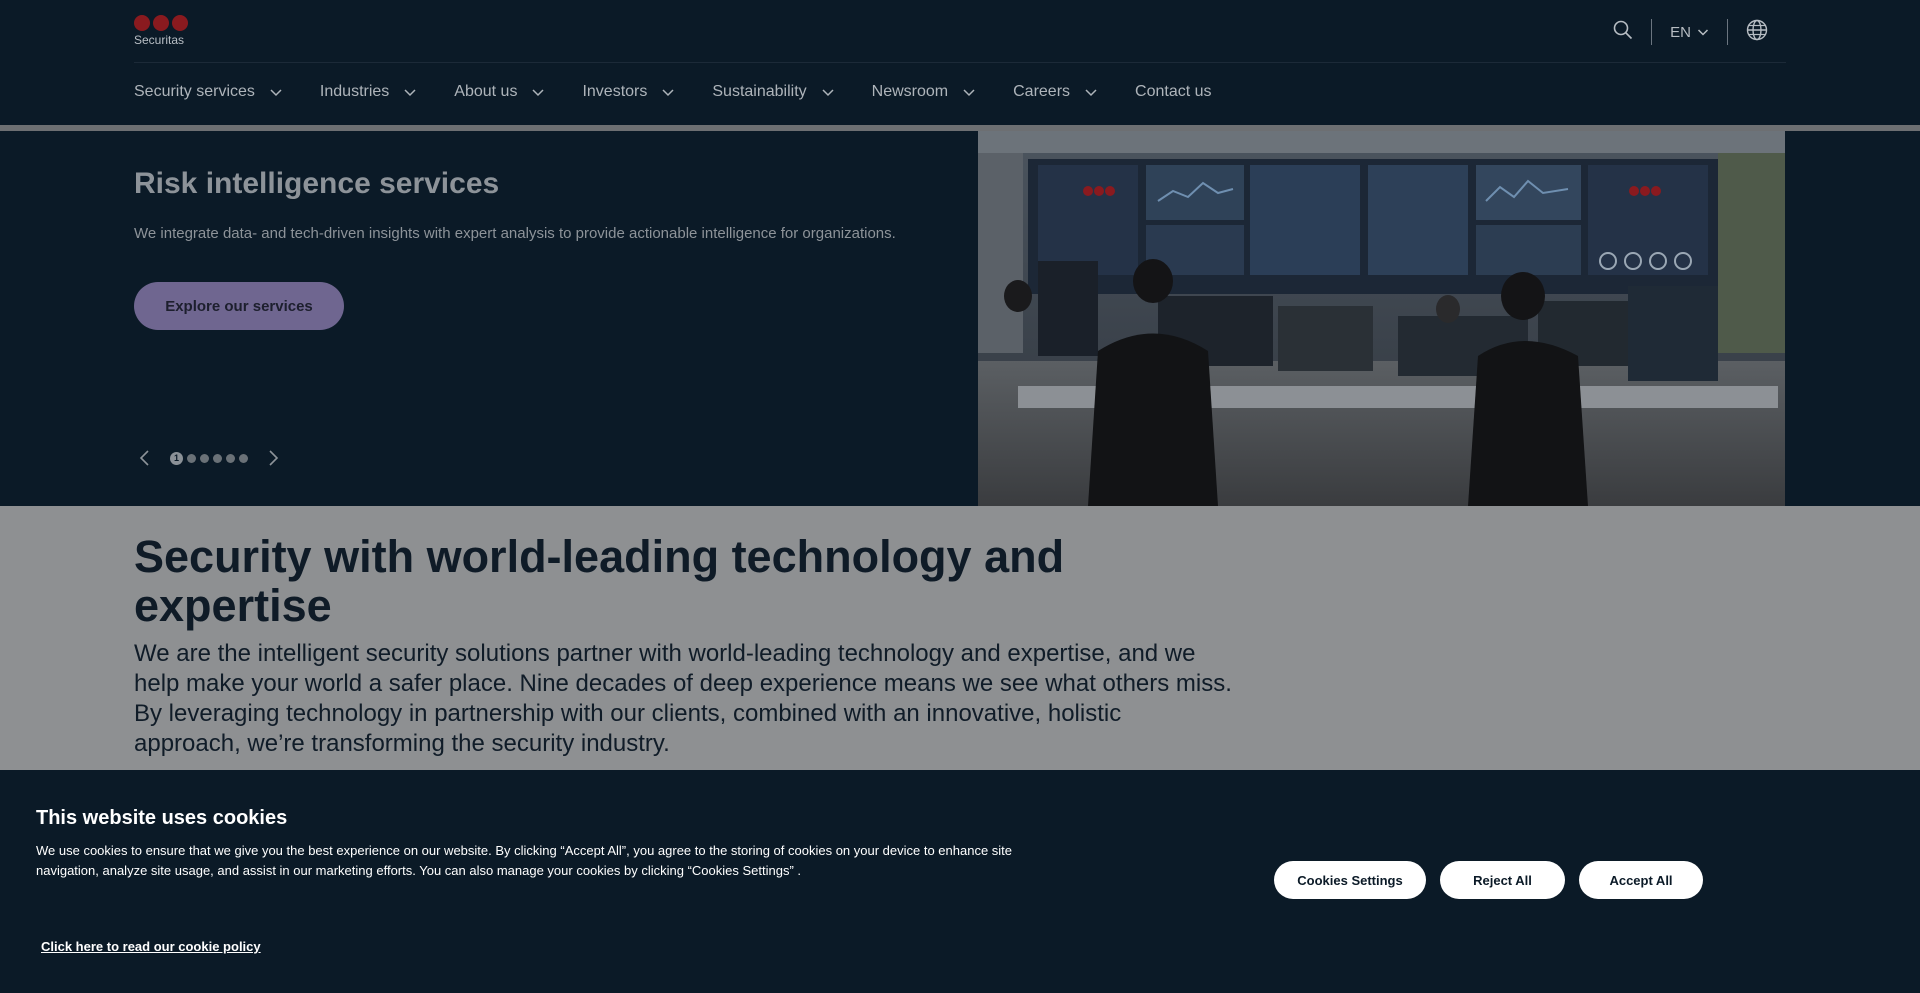  Describe the element at coordinates (1757, 32) in the screenshot. I see `globe-icon` at that location.